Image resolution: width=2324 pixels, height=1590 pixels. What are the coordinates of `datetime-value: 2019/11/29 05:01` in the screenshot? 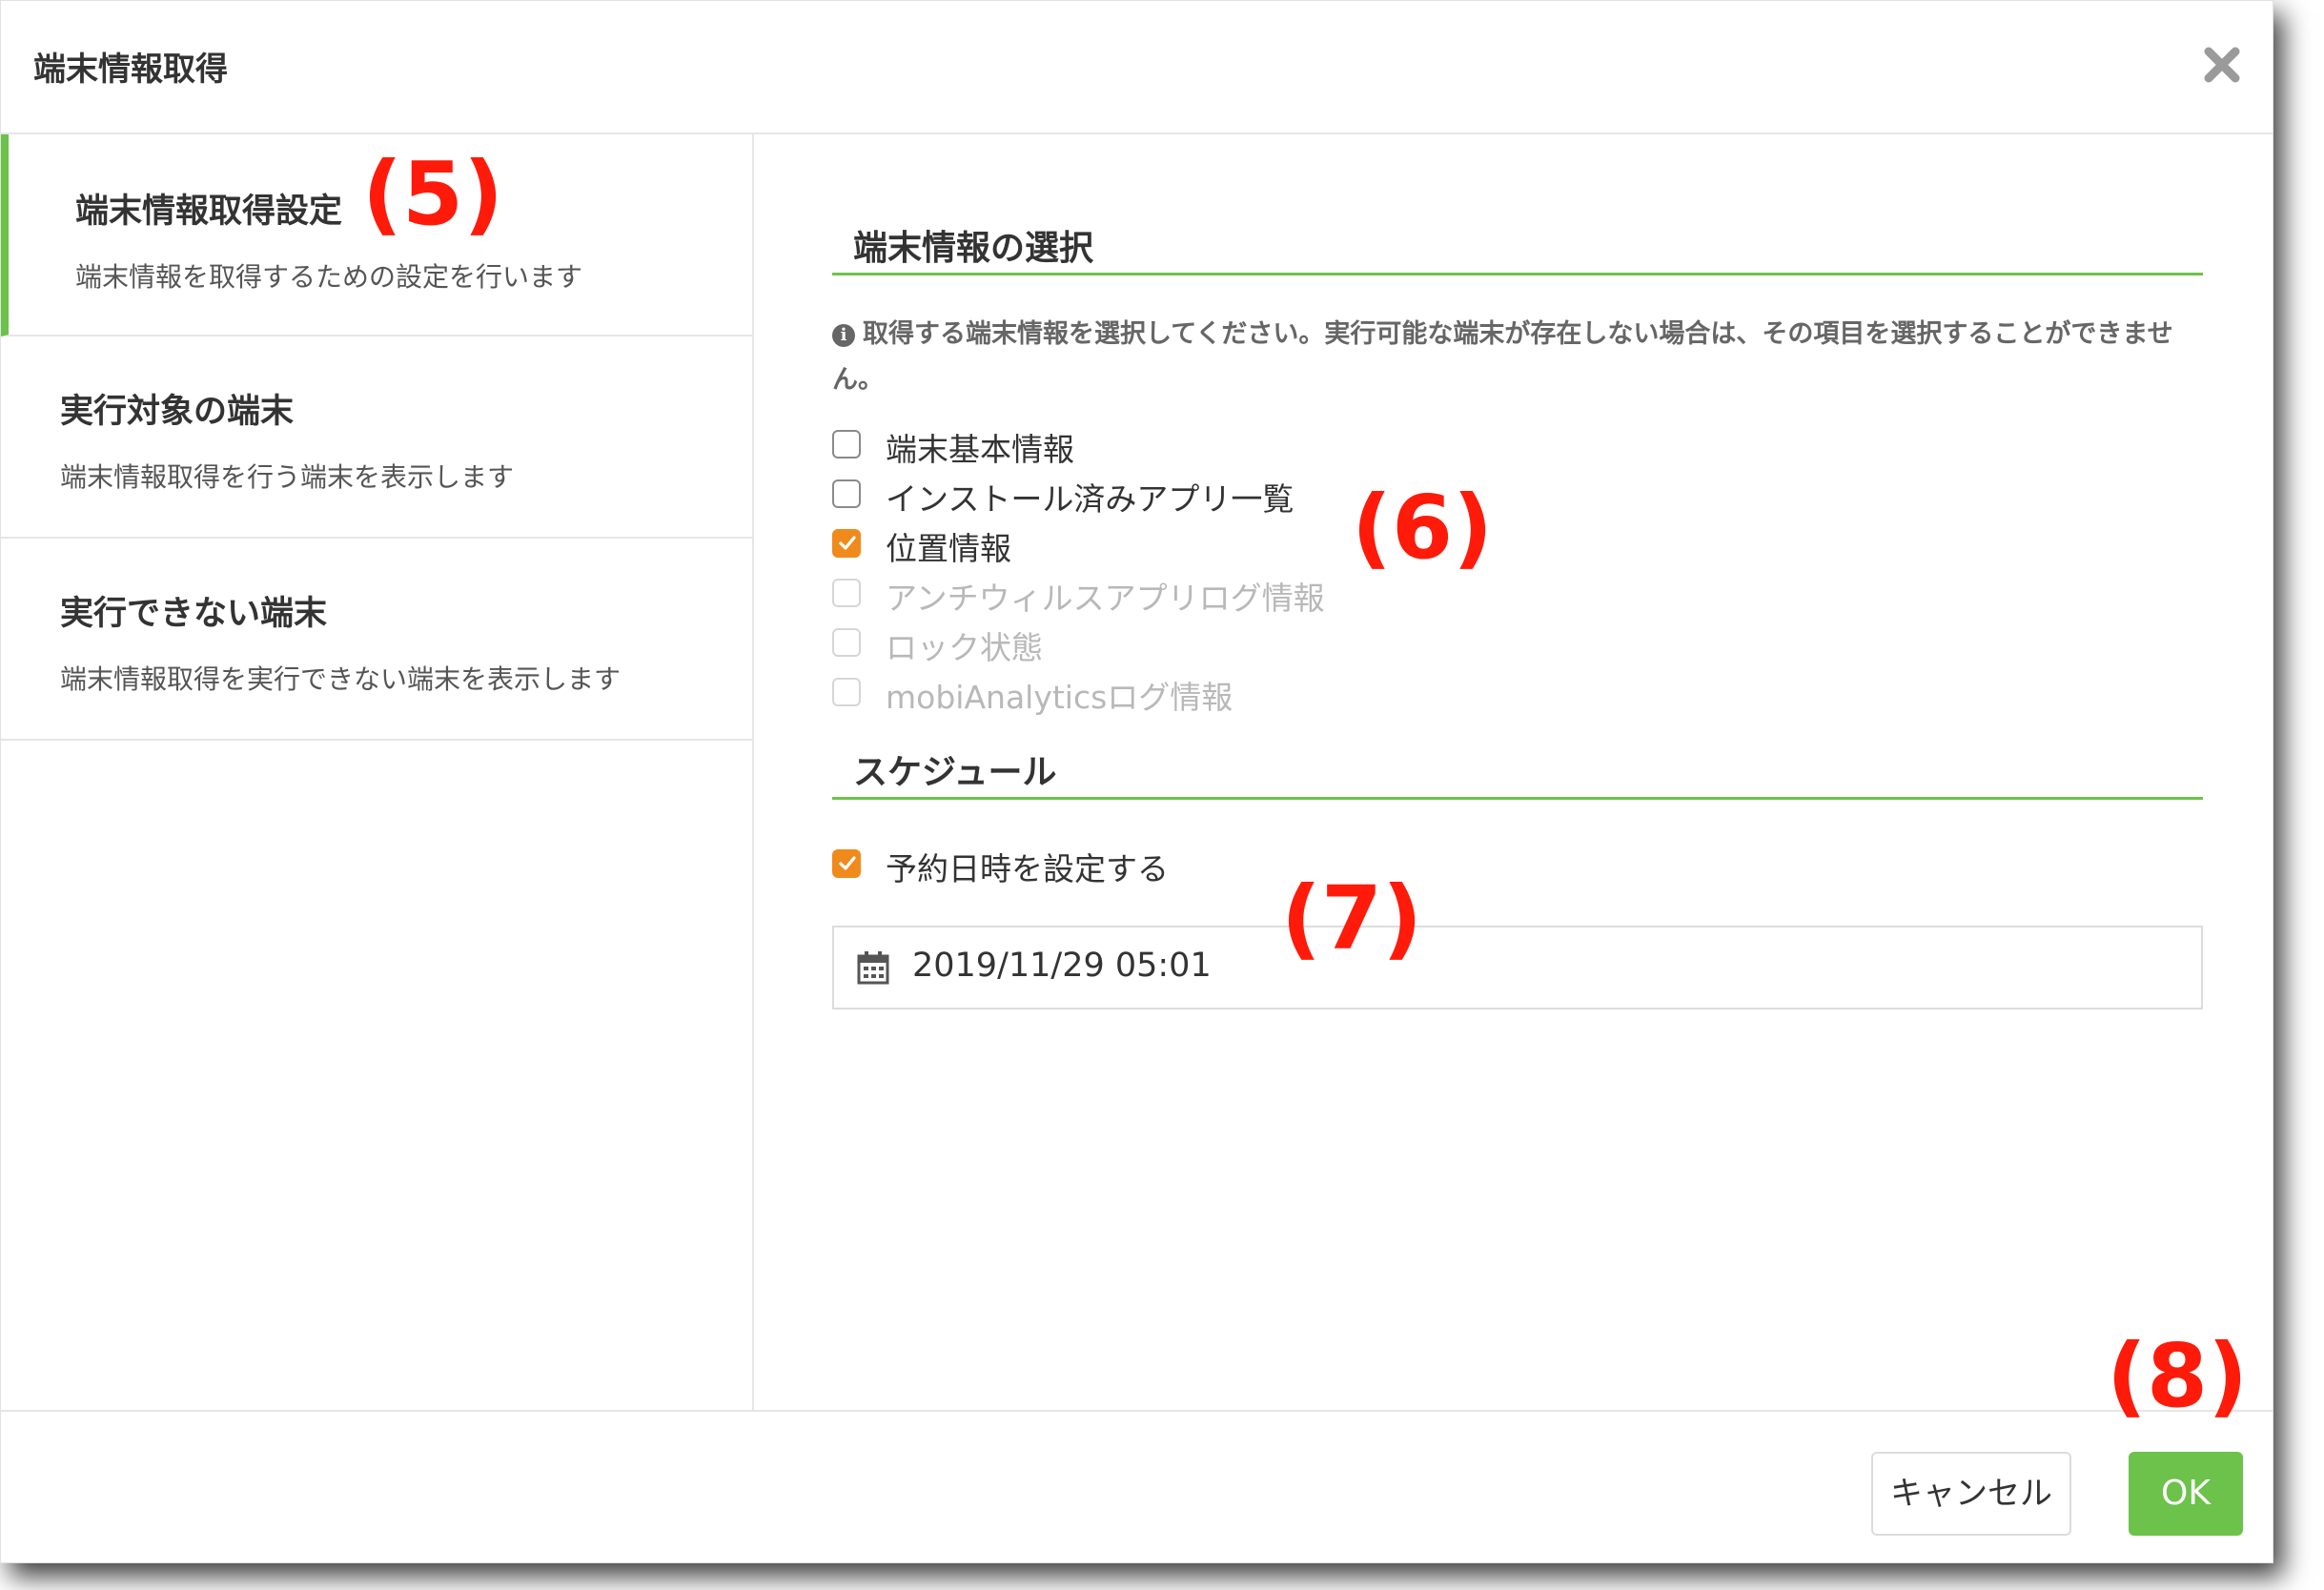 It's located at (1062, 966).